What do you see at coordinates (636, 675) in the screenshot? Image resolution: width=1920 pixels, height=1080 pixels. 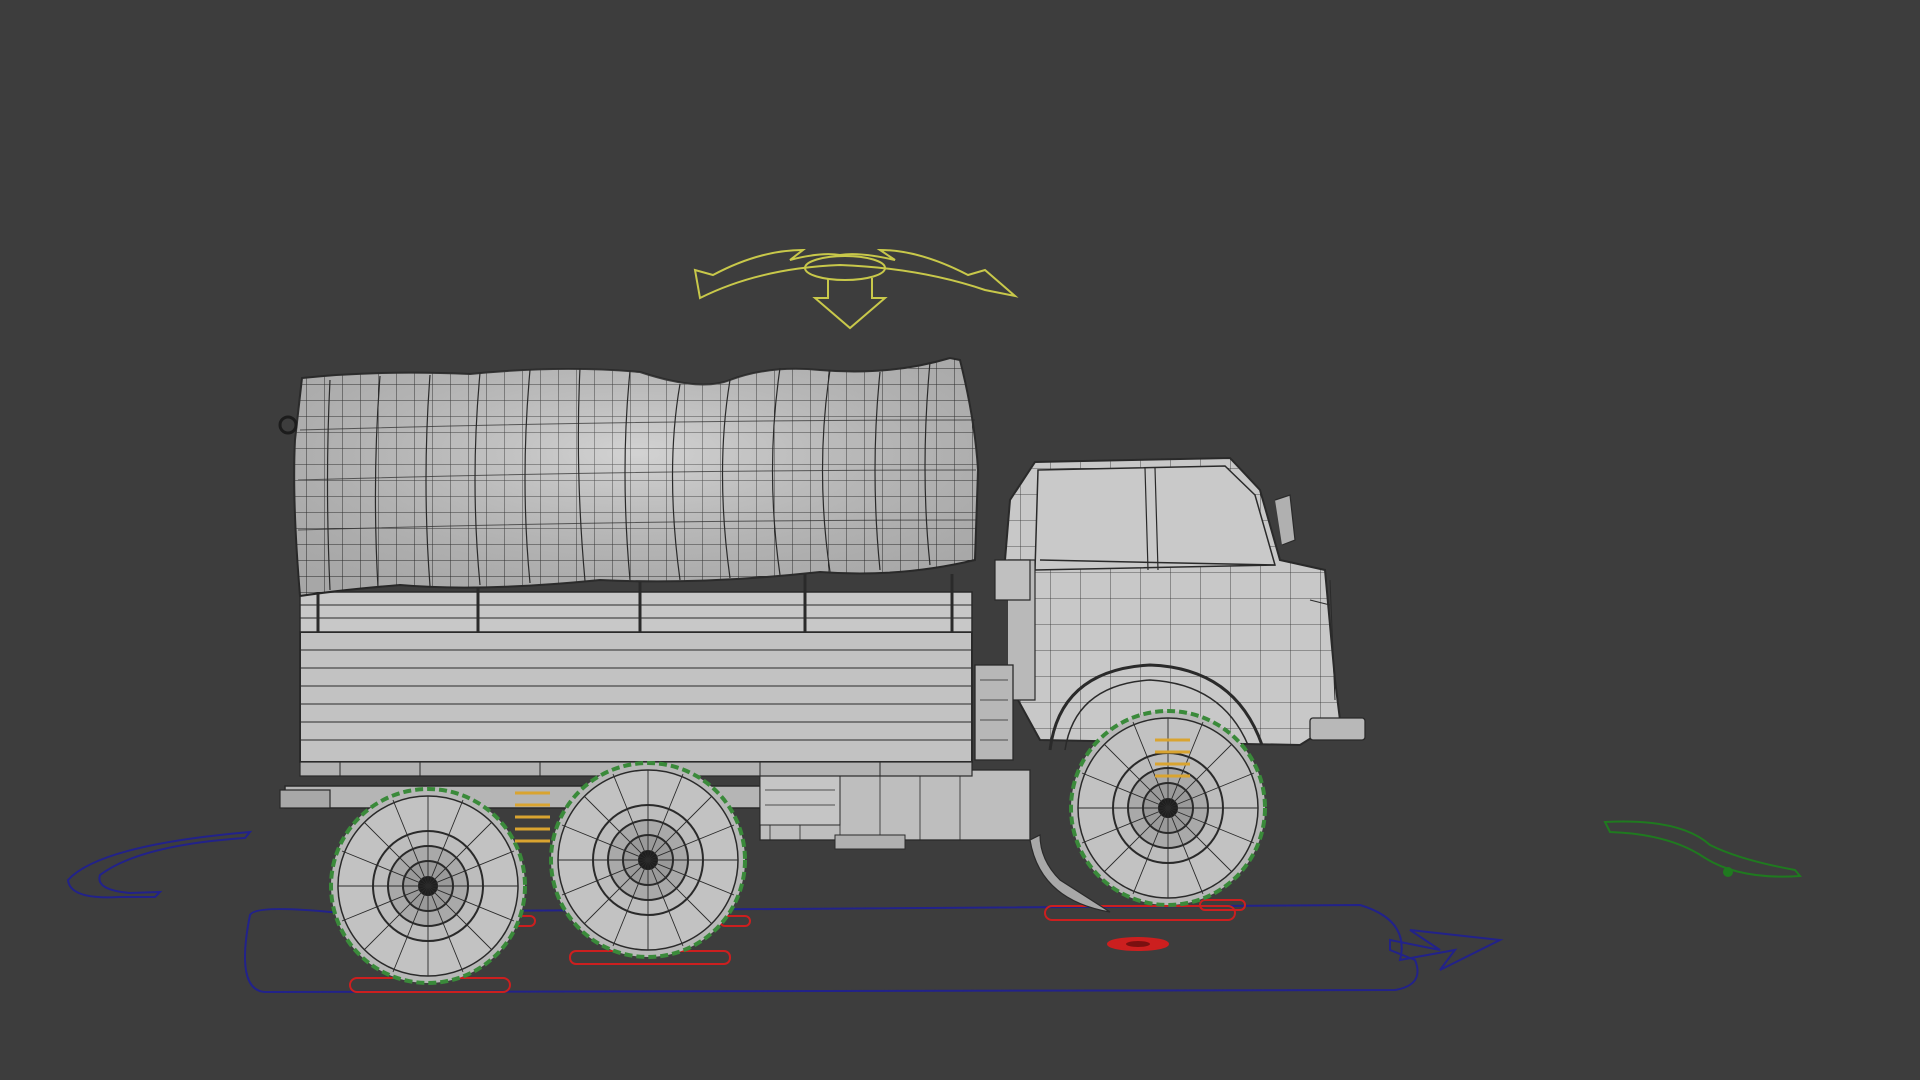 I see `cargo-bed` at bounding box center [636, 675].